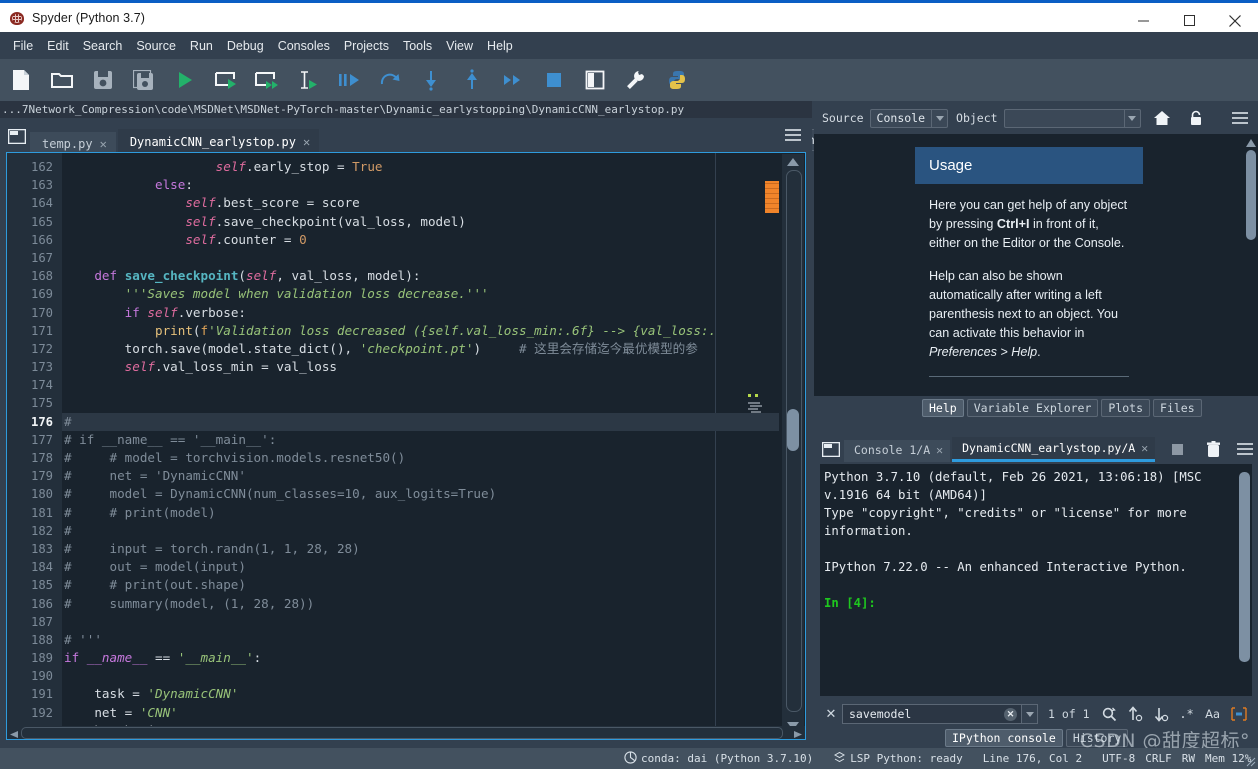 The width and height of the screenshot is (1258, 769). I want to click on code-line: 179 # net = 'DynamicCNN', so click(406, 476).